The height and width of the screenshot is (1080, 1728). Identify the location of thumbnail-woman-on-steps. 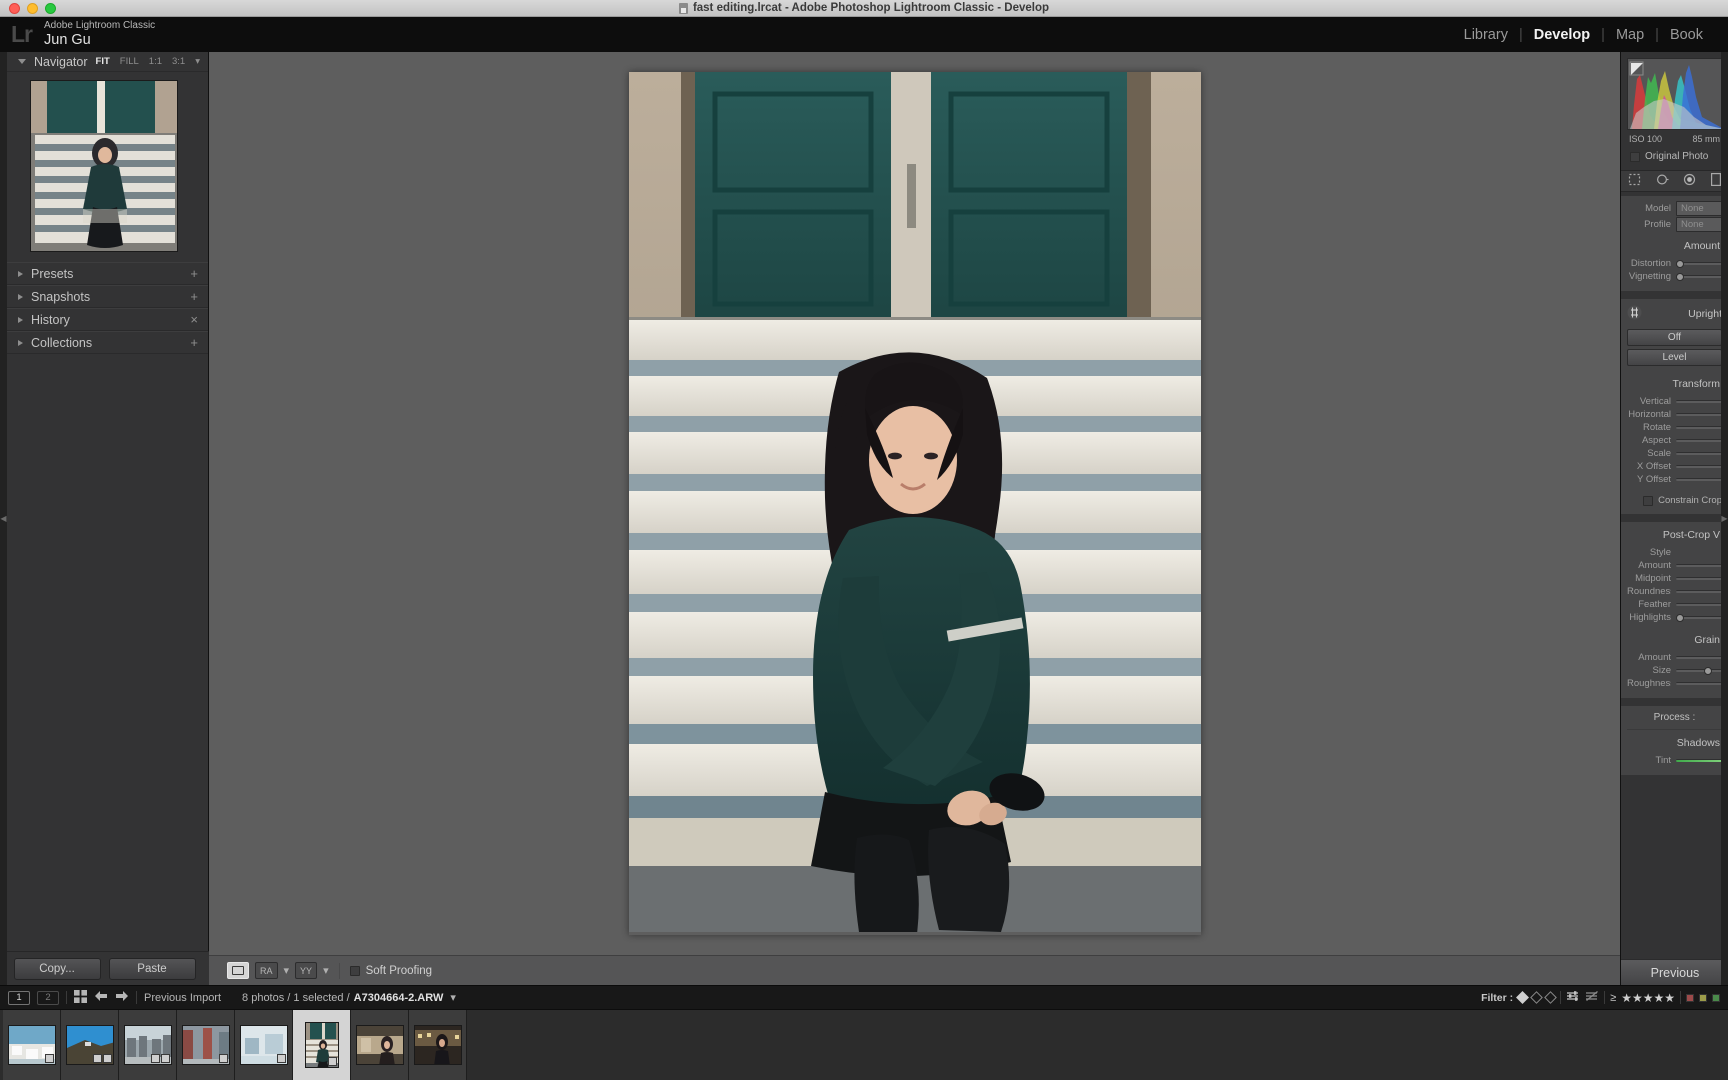
(321, 1045).